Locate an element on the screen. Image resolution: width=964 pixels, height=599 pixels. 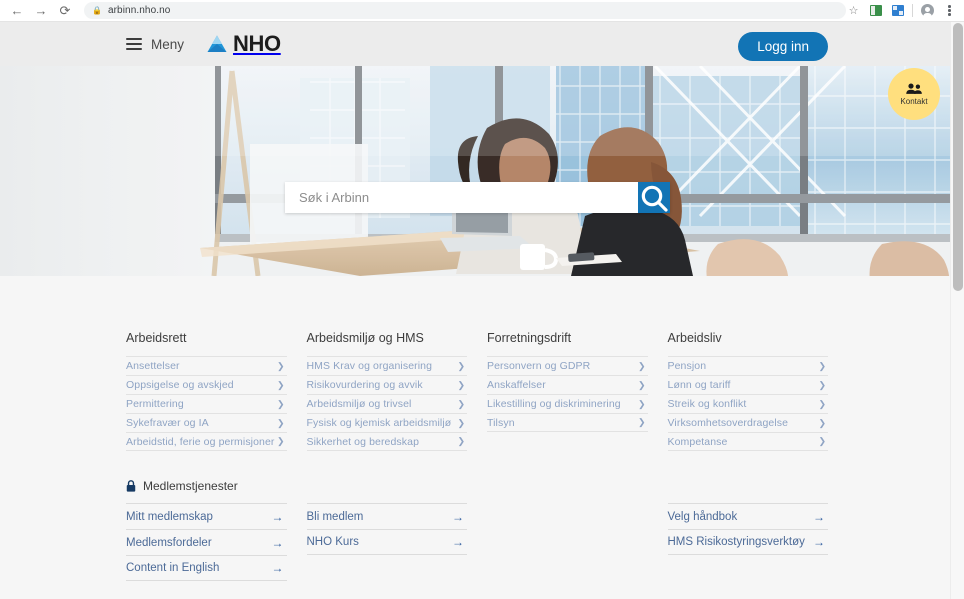
kebab-menu-icon is located at coordinates (949, 10).